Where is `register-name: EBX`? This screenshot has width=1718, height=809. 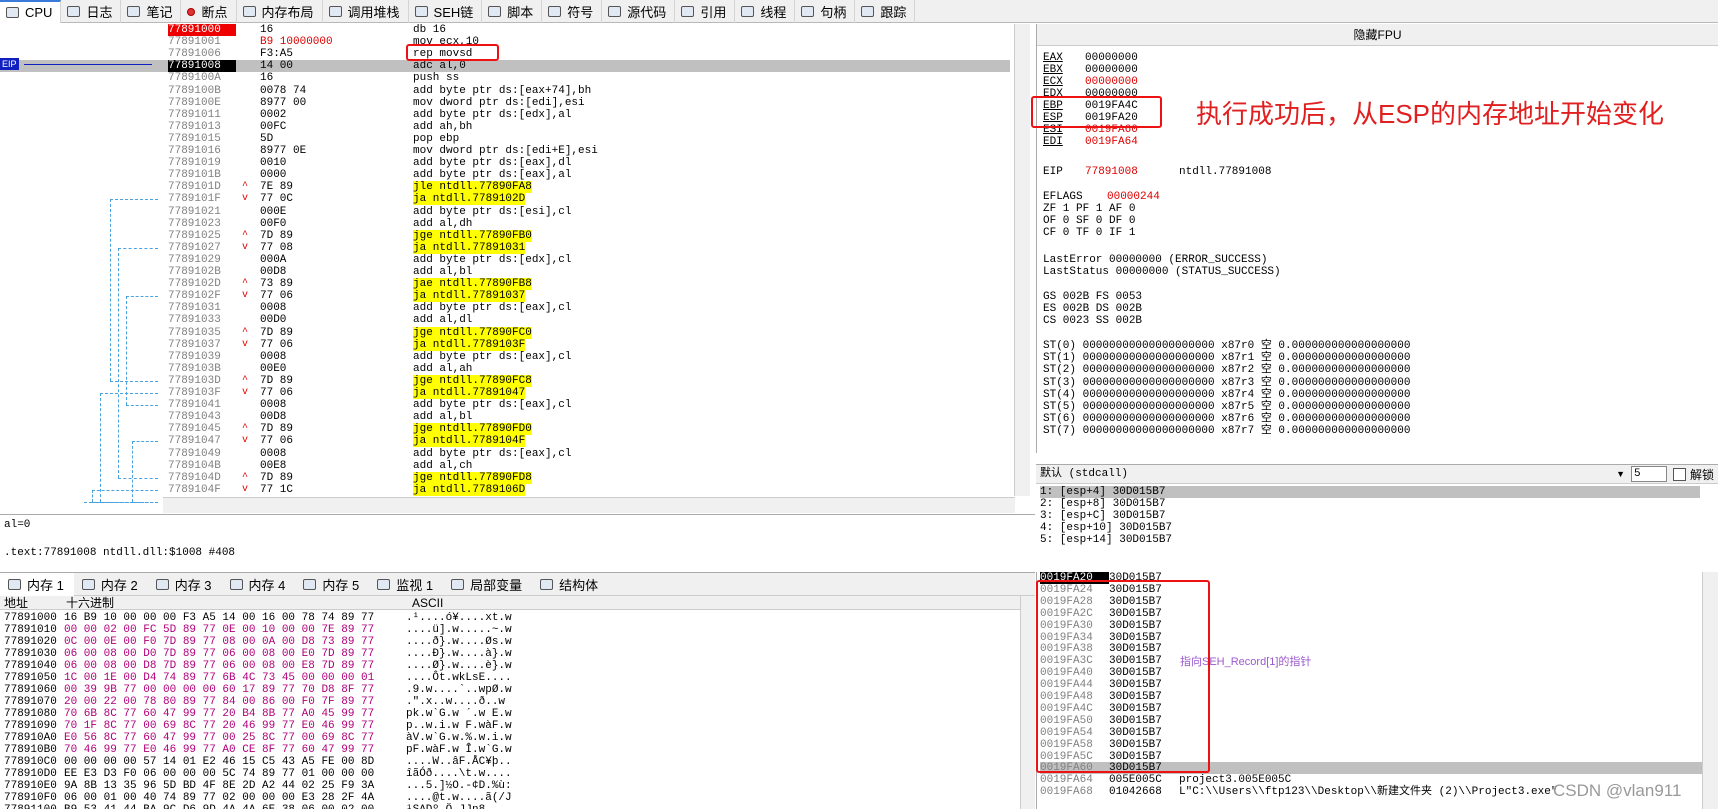 register-name: EBX is located at coordinates (1064, 70).